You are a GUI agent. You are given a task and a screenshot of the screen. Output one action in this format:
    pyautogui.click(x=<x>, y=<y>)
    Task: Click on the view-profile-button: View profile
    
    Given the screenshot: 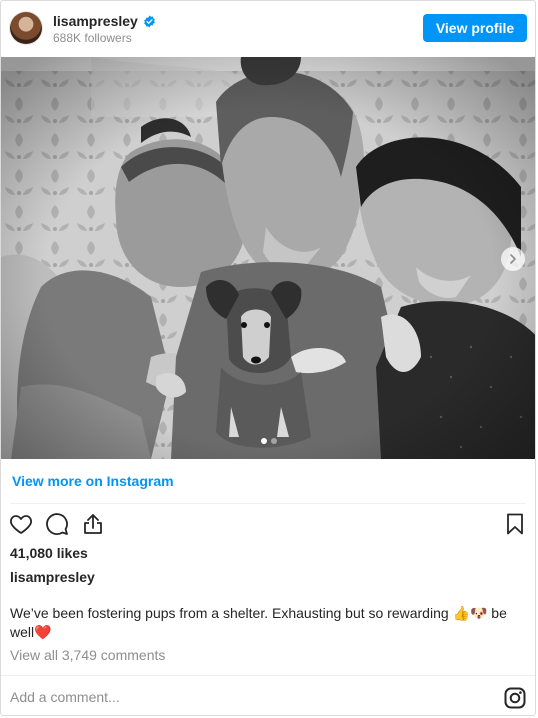 What is the action you would take?
    pyautogui.click(x=475, y=28)
    